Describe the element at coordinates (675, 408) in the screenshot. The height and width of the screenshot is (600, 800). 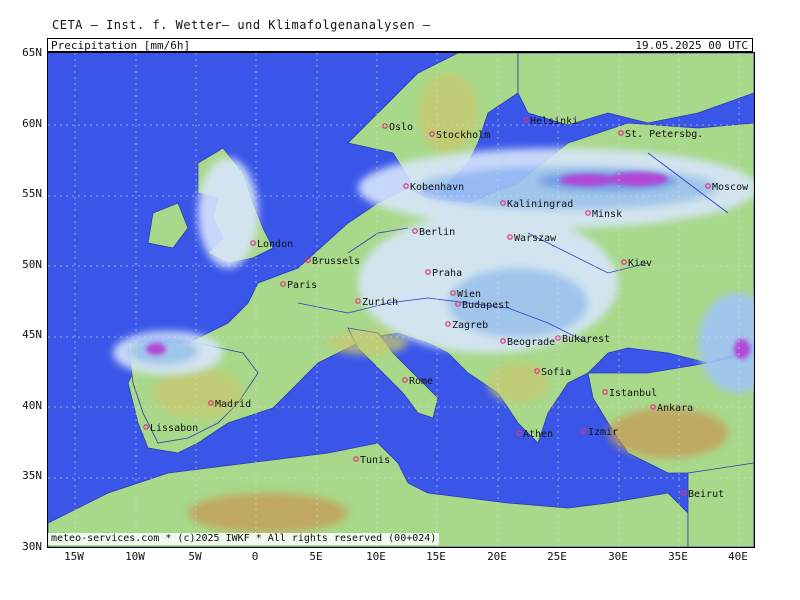
I see `city-label: Ankara` at that location.